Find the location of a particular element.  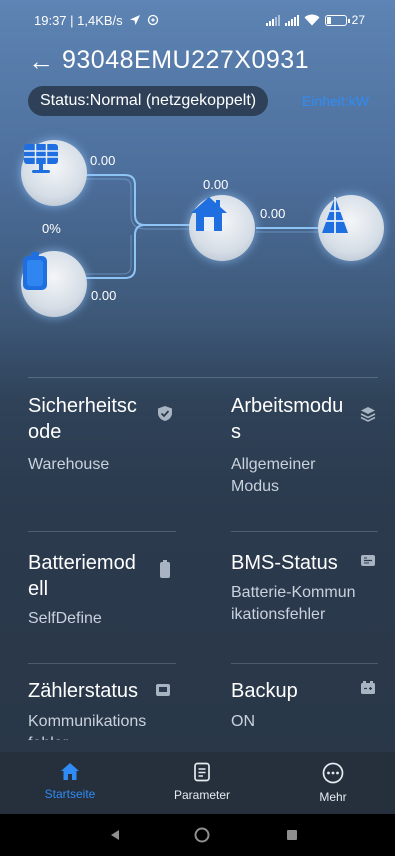

card-title: Zählerstatus is located at coordinates (83, 691).